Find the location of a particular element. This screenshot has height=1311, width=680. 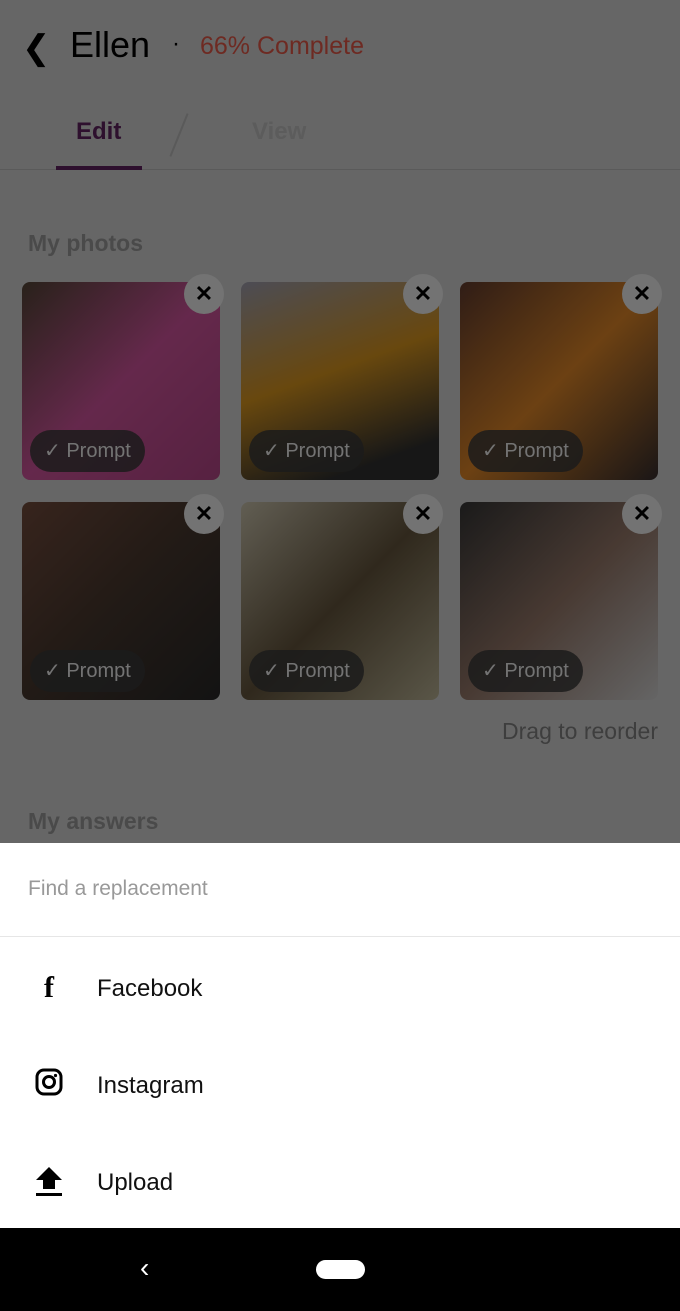

answers-heading: My answers is located at coordinates (93, 821).